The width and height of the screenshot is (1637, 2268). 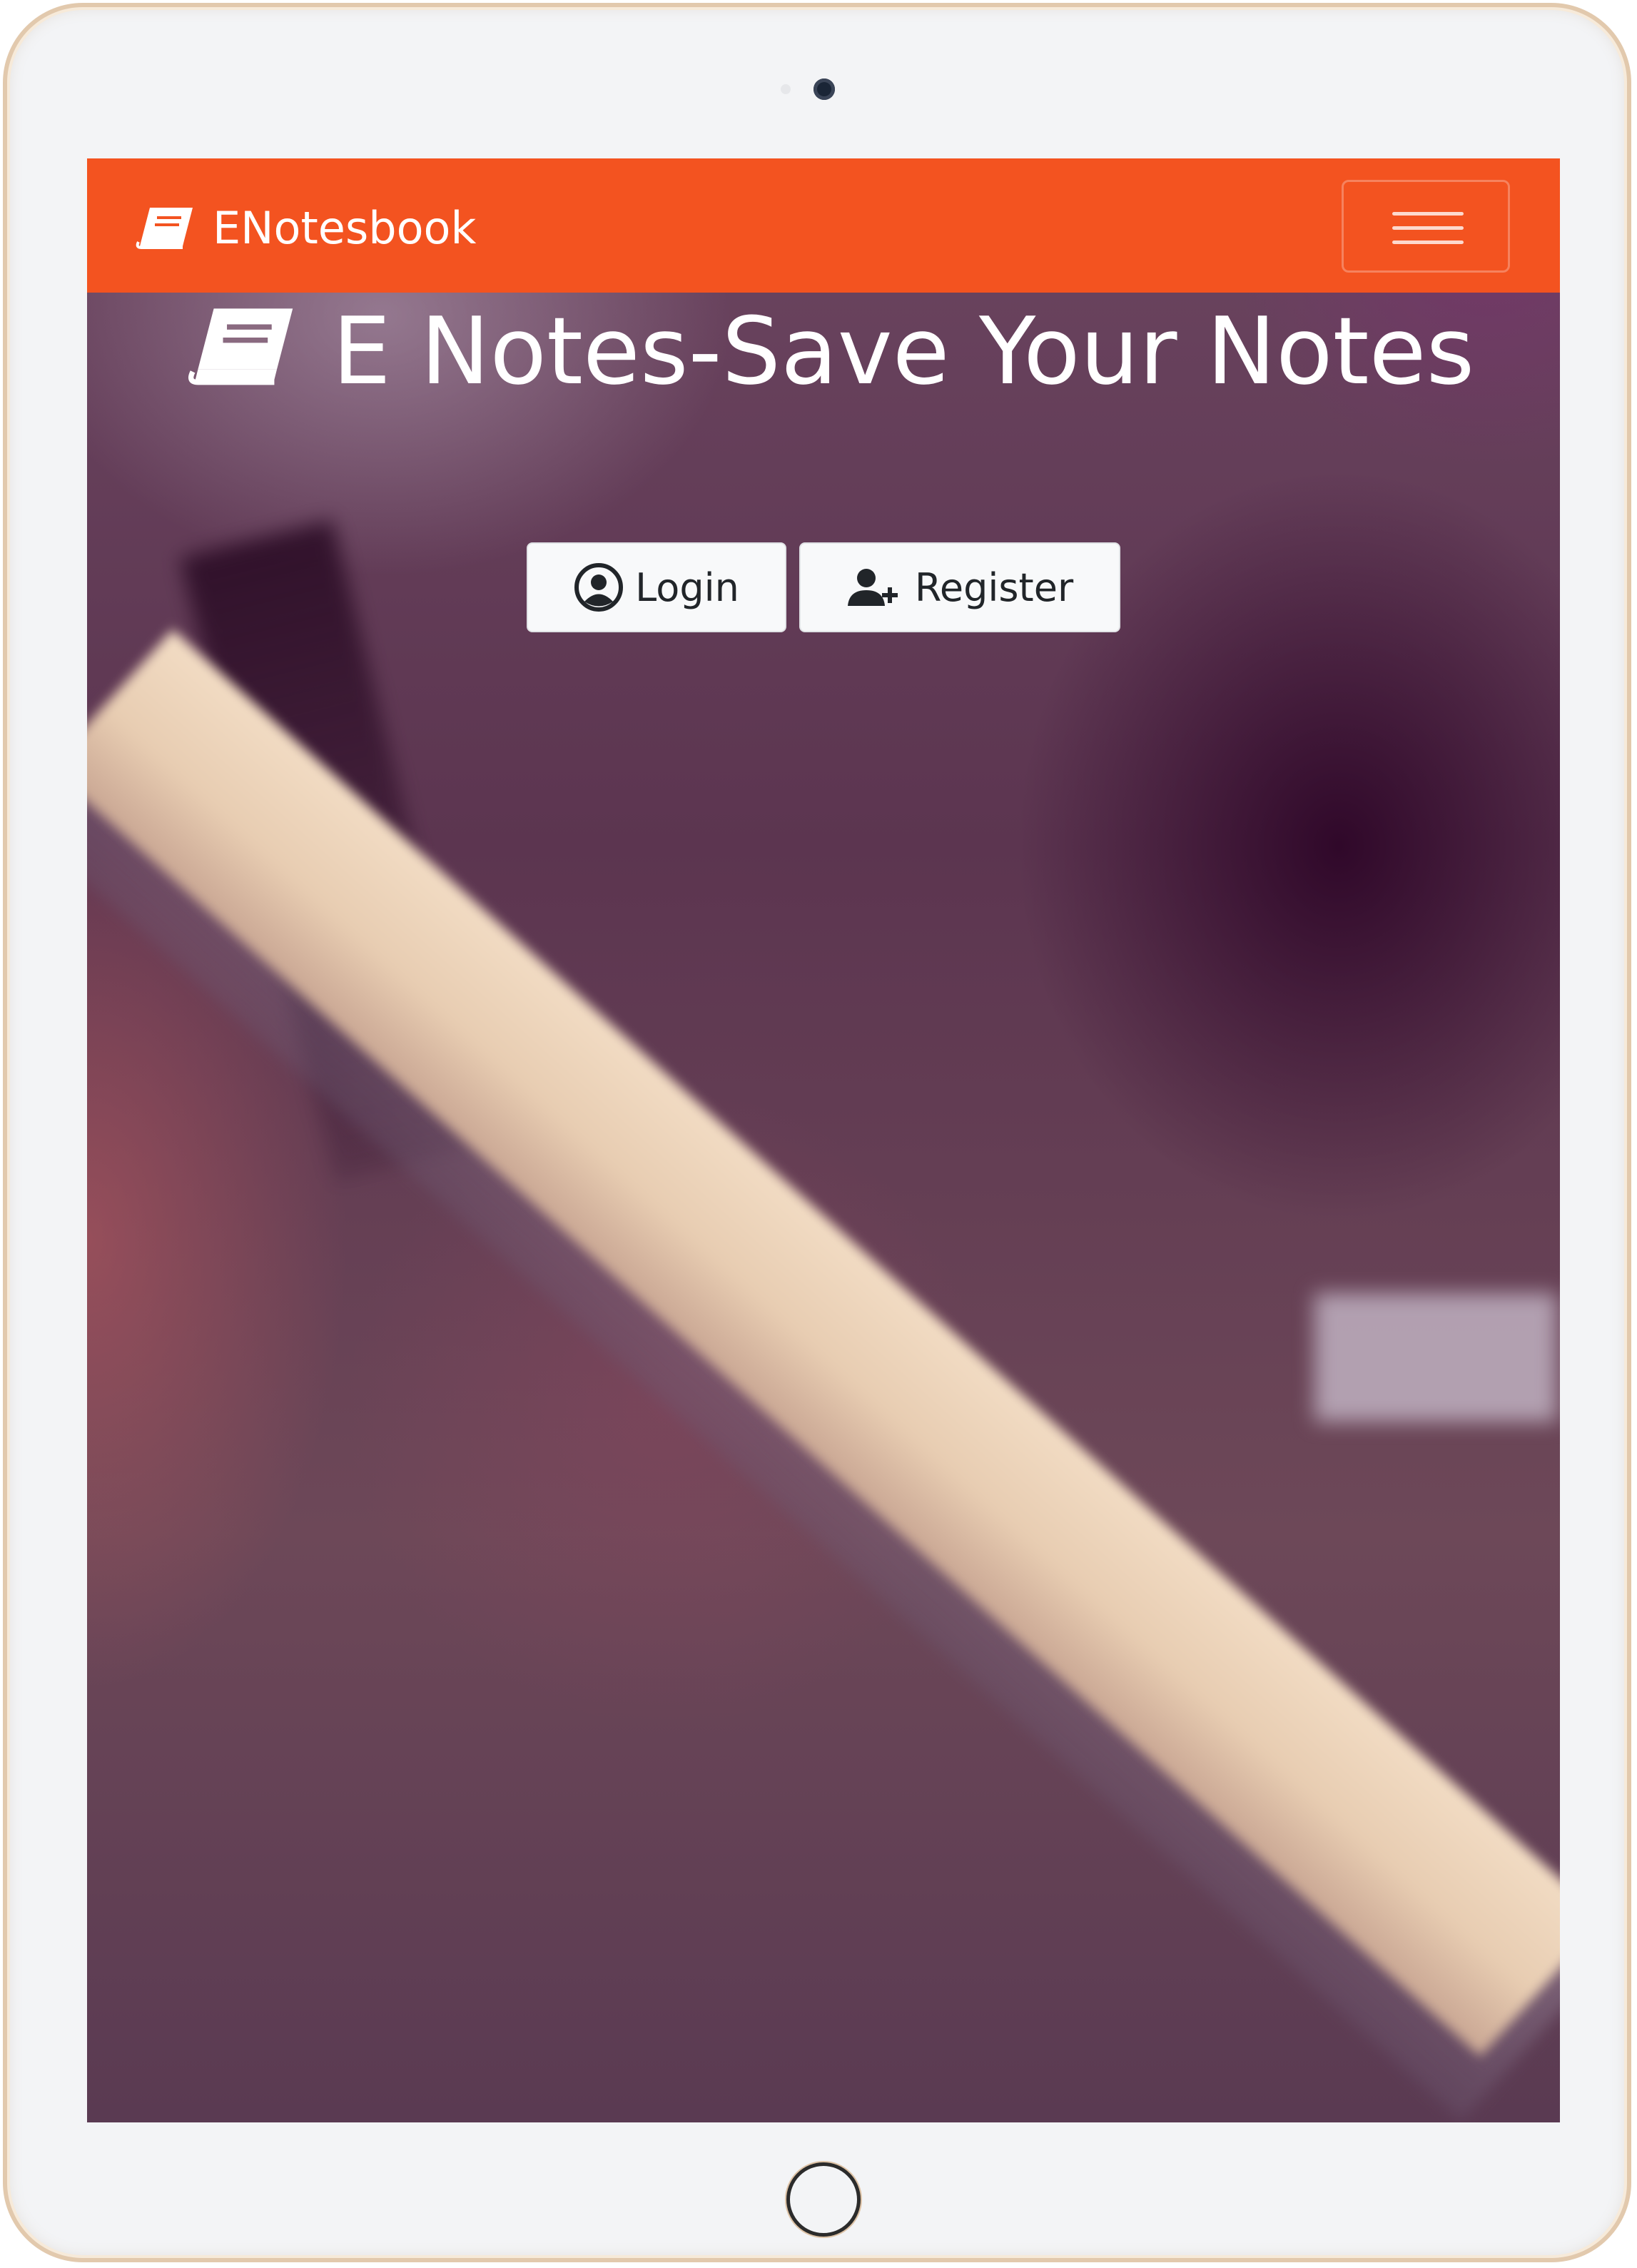 I want to click on brand-link: ENotesbook, so click(x=306, y=228).